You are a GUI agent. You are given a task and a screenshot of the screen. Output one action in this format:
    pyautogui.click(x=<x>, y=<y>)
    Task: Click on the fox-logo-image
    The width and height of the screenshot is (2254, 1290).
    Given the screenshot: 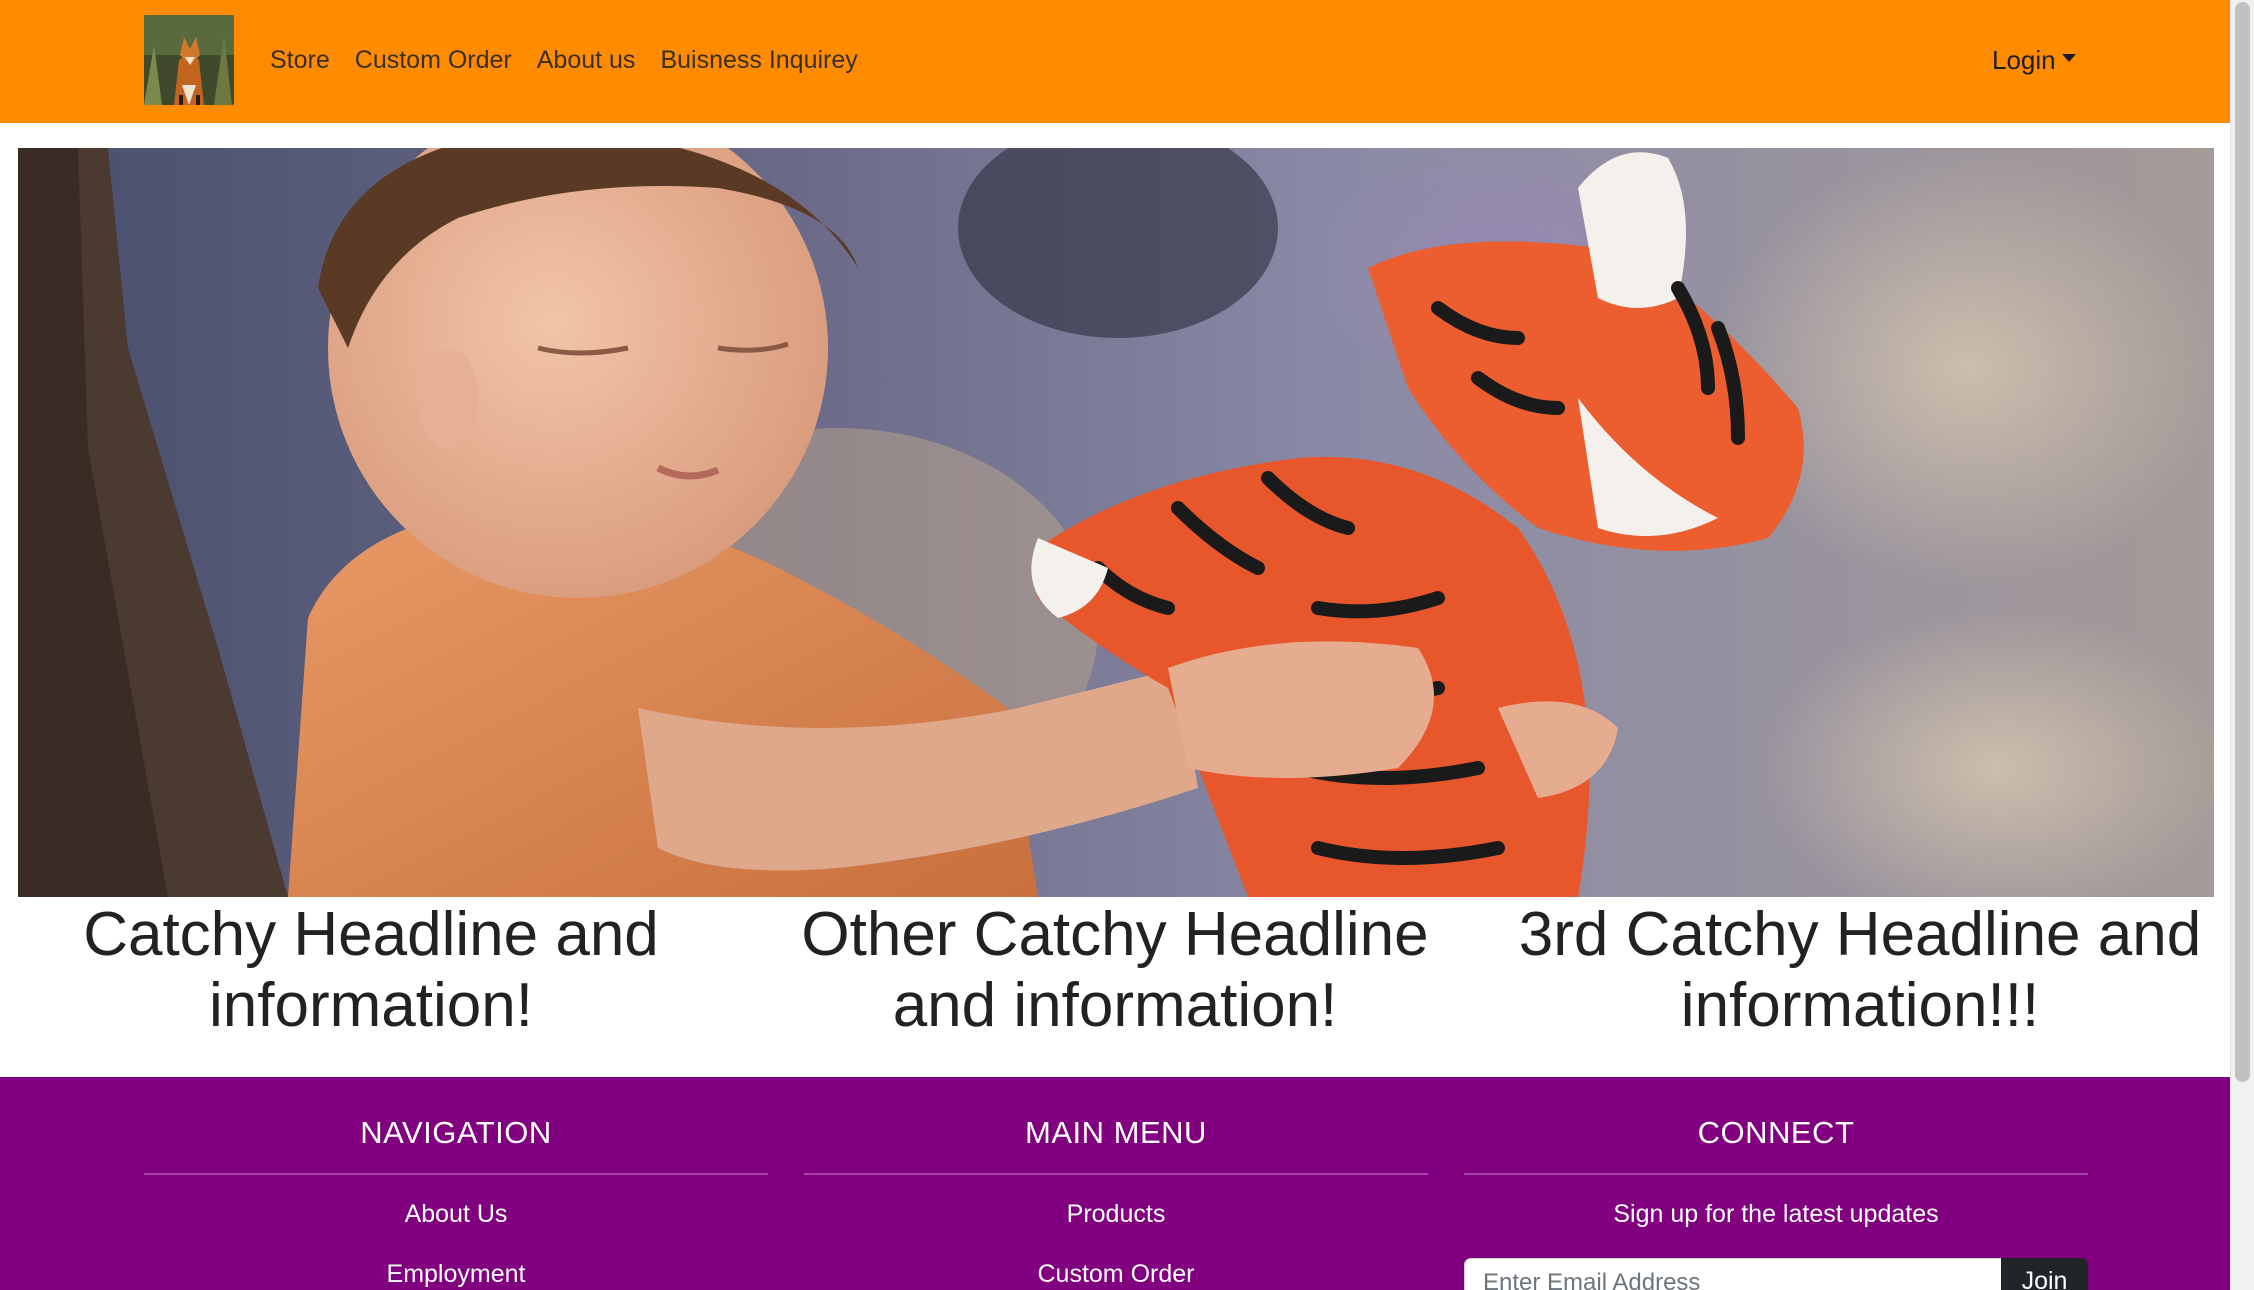 What is the action you would take?
    pyautogui.click(x=189, y=60)
    